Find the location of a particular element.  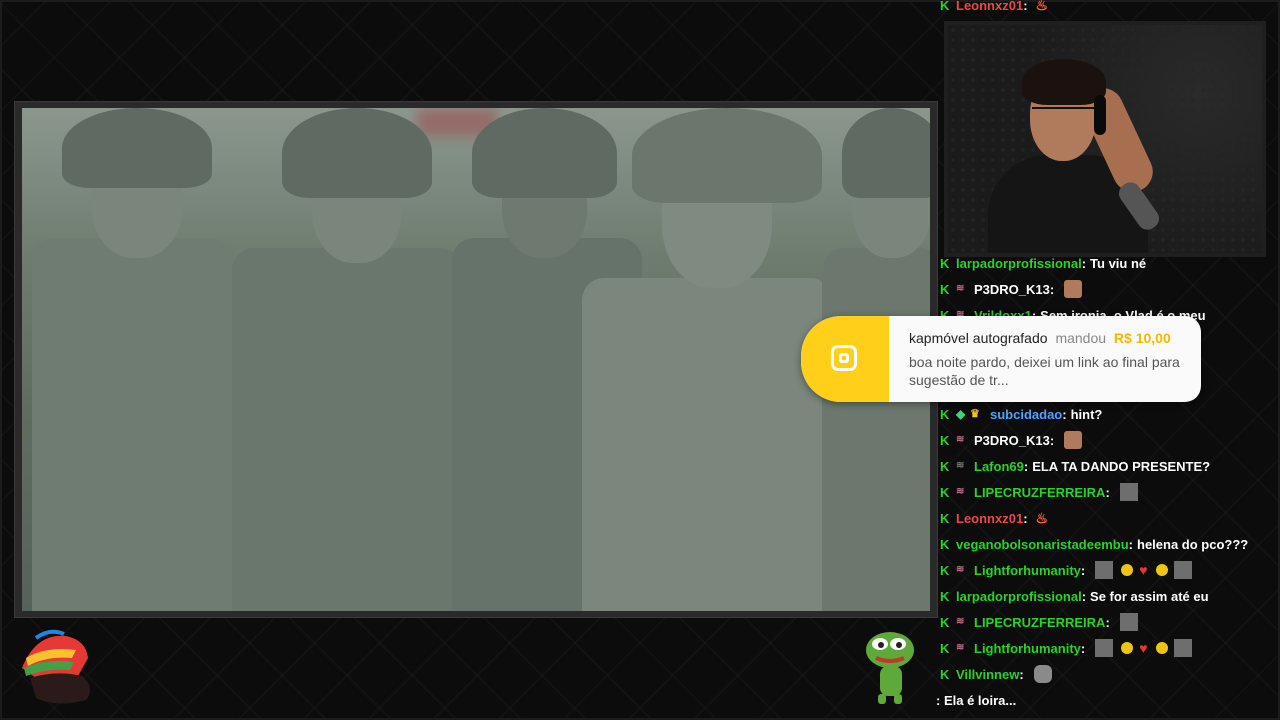

alert-header: kapmóvel autografado mandou R$ 10,00 is located at coordinates (1040, 338).